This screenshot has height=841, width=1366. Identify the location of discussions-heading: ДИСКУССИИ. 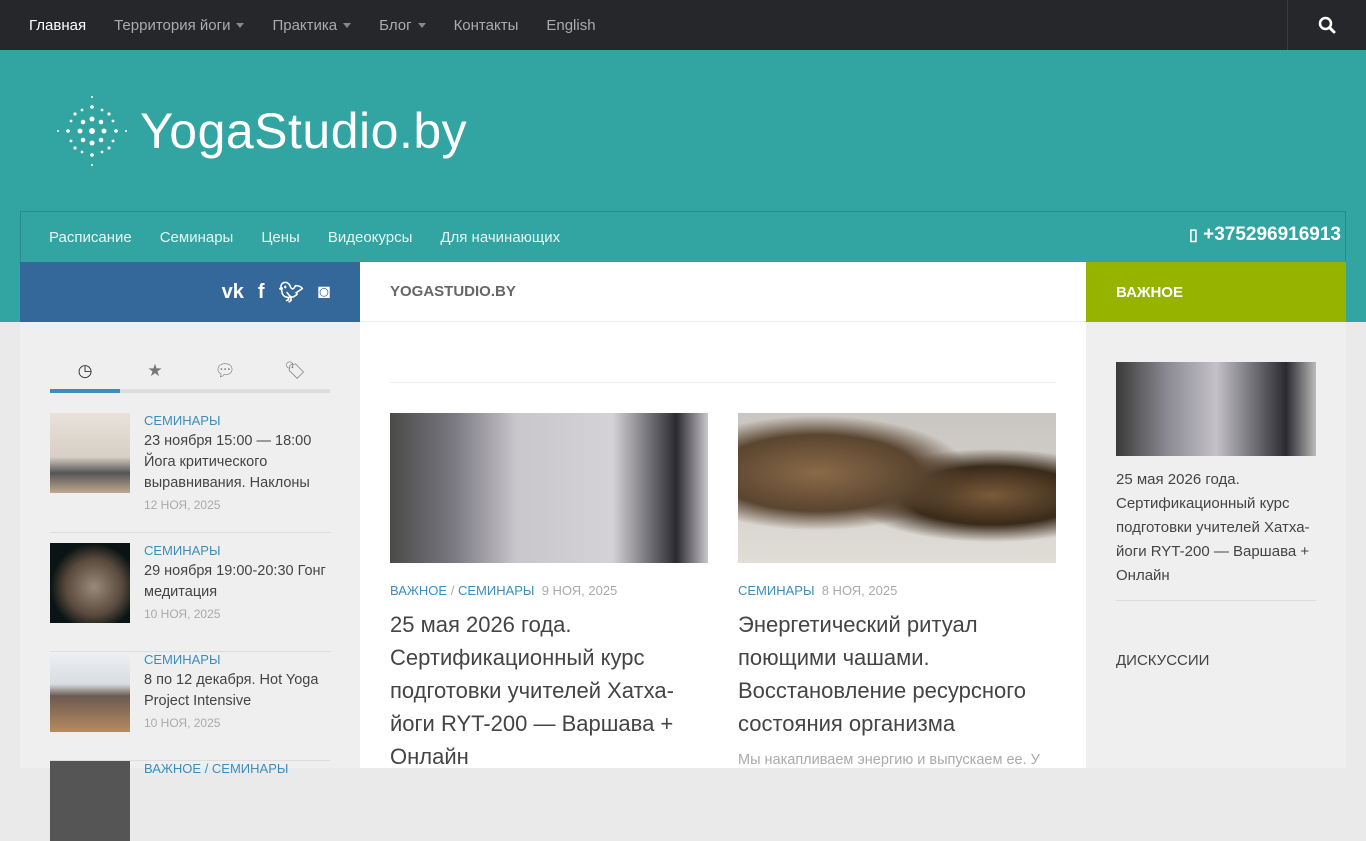
(1163, 660).